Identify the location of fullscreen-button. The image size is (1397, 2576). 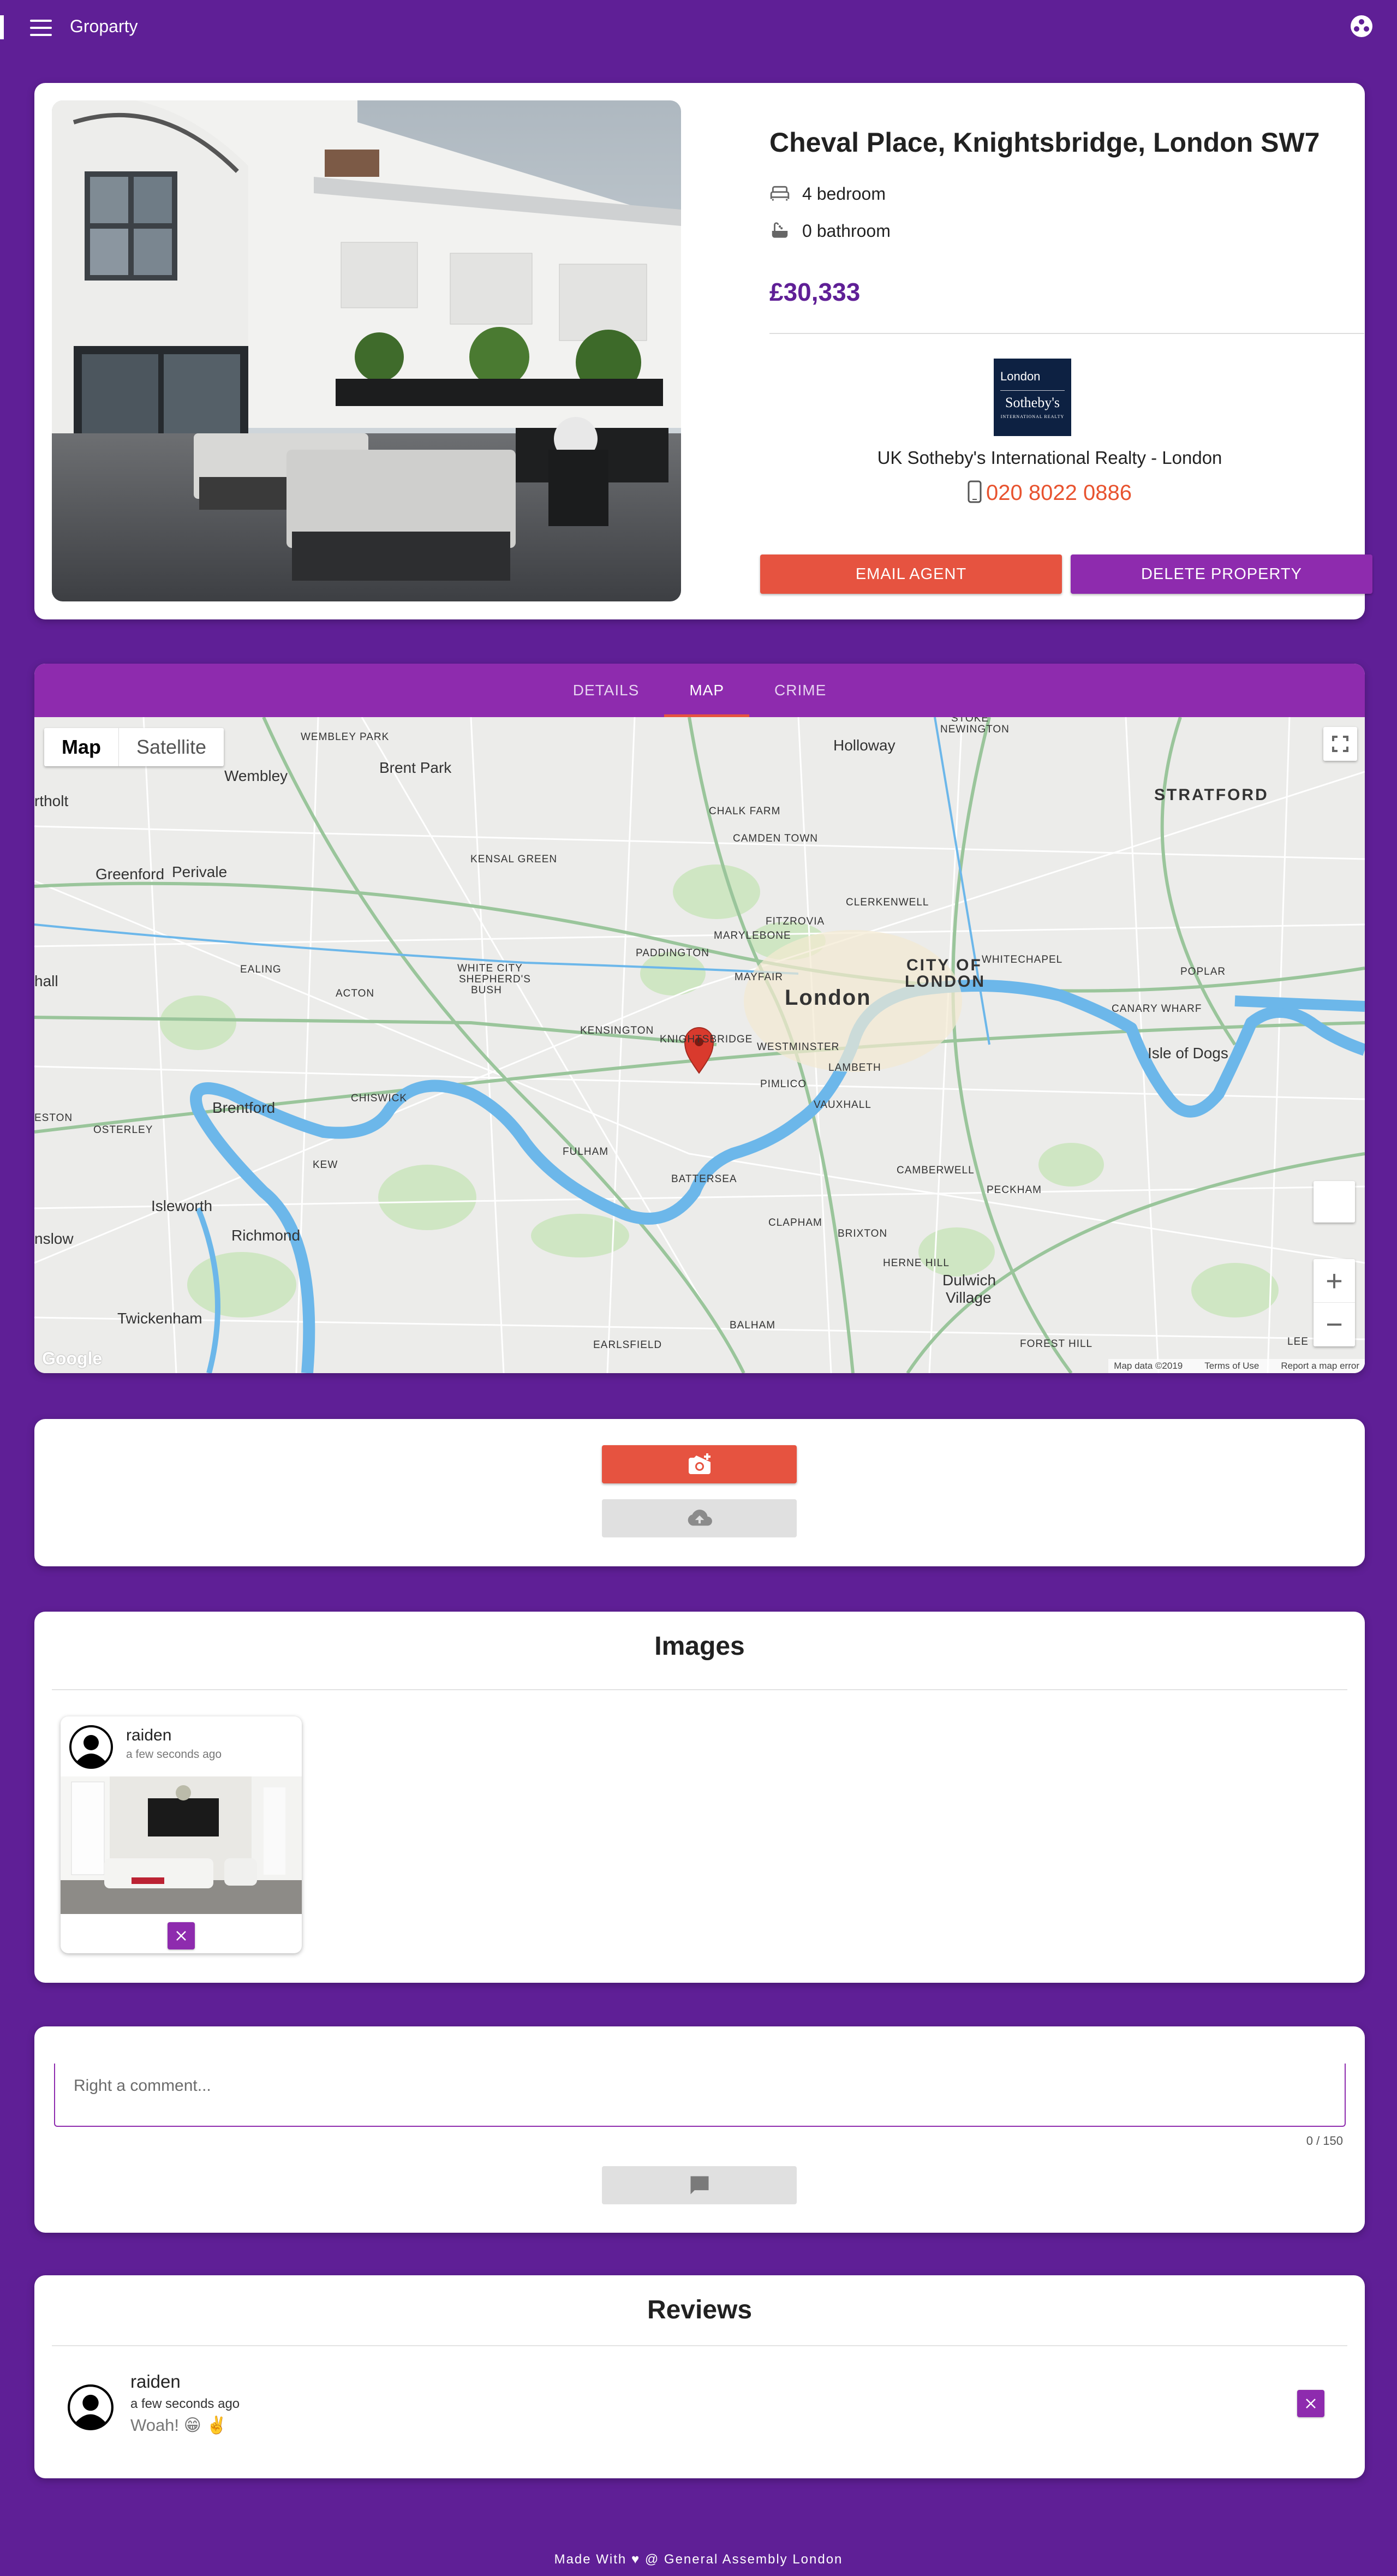
(1340, 744).